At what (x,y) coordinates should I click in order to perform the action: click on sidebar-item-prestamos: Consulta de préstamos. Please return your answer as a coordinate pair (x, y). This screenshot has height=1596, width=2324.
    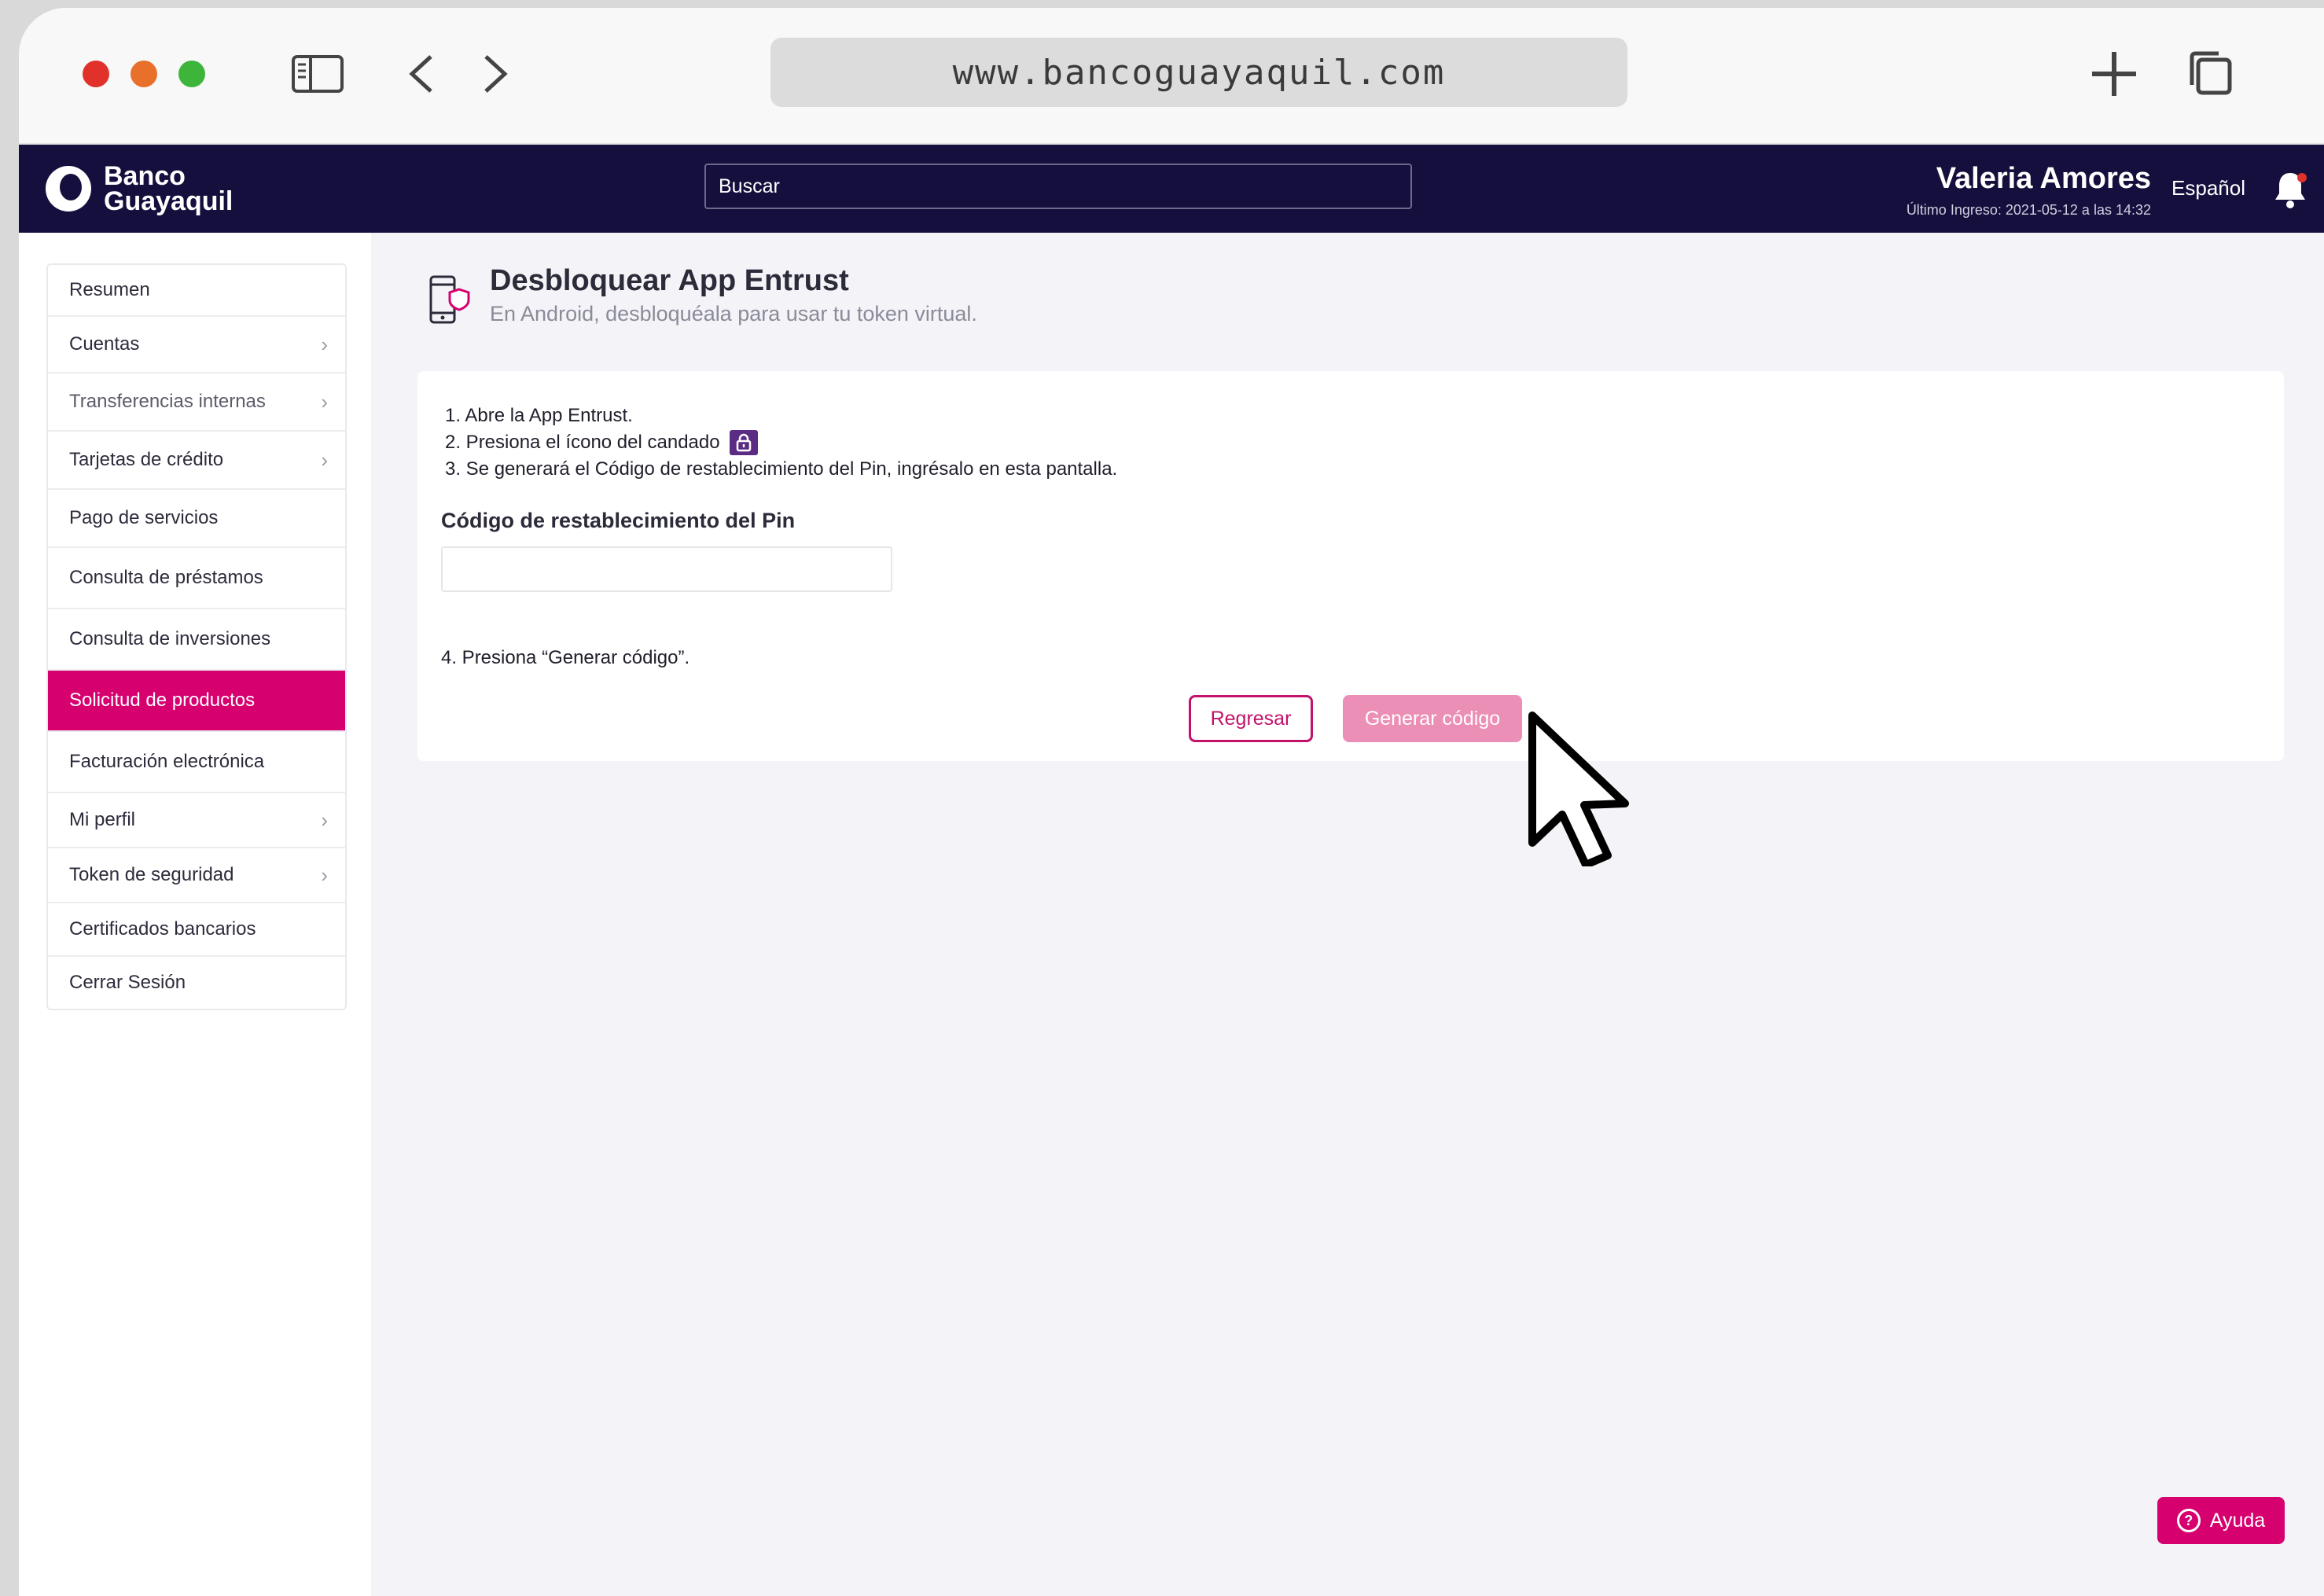
    Looking at the image, I should click on (197, 578).